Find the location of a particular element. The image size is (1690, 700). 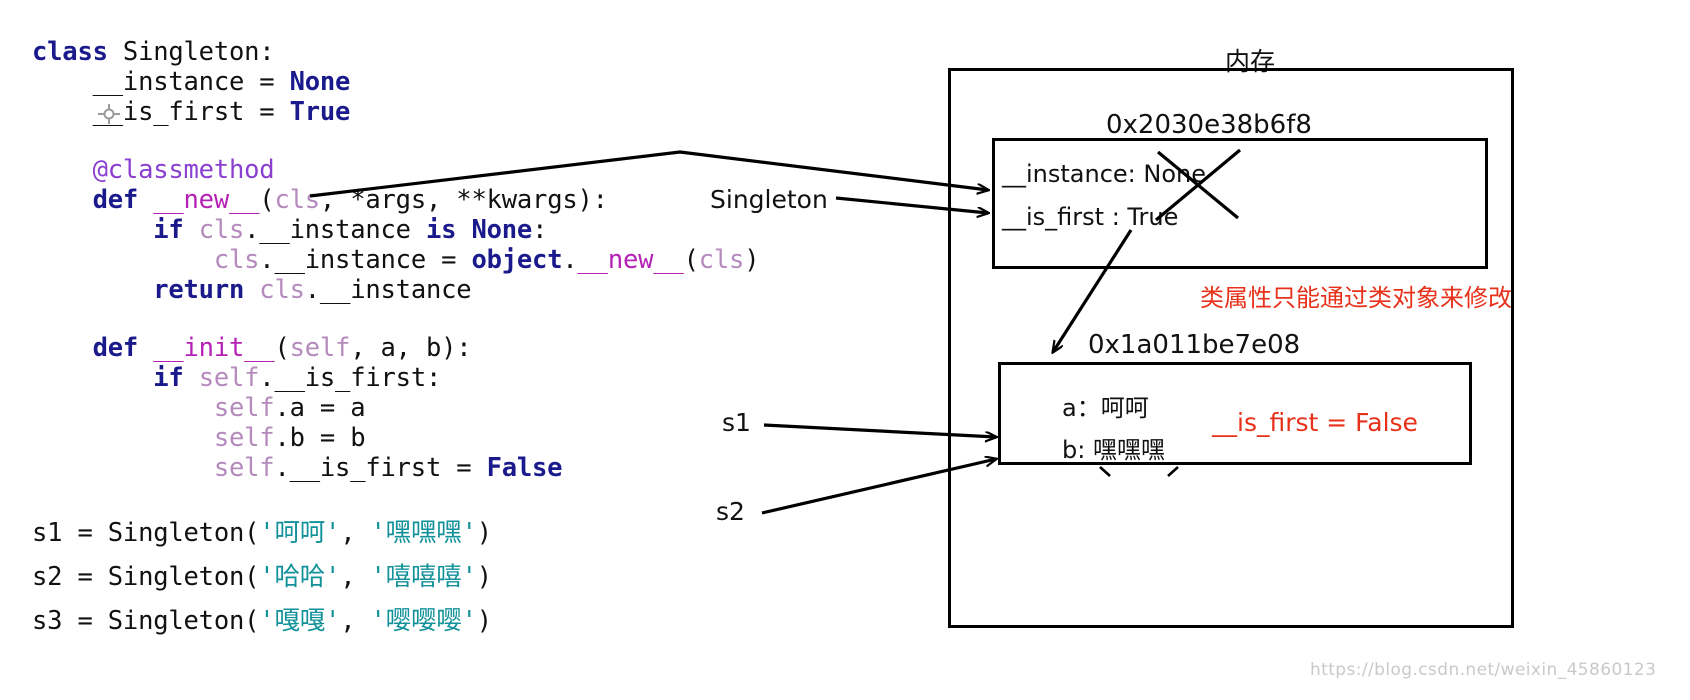

code-token: '嘎嘎' is located at coordinates (300, 621).